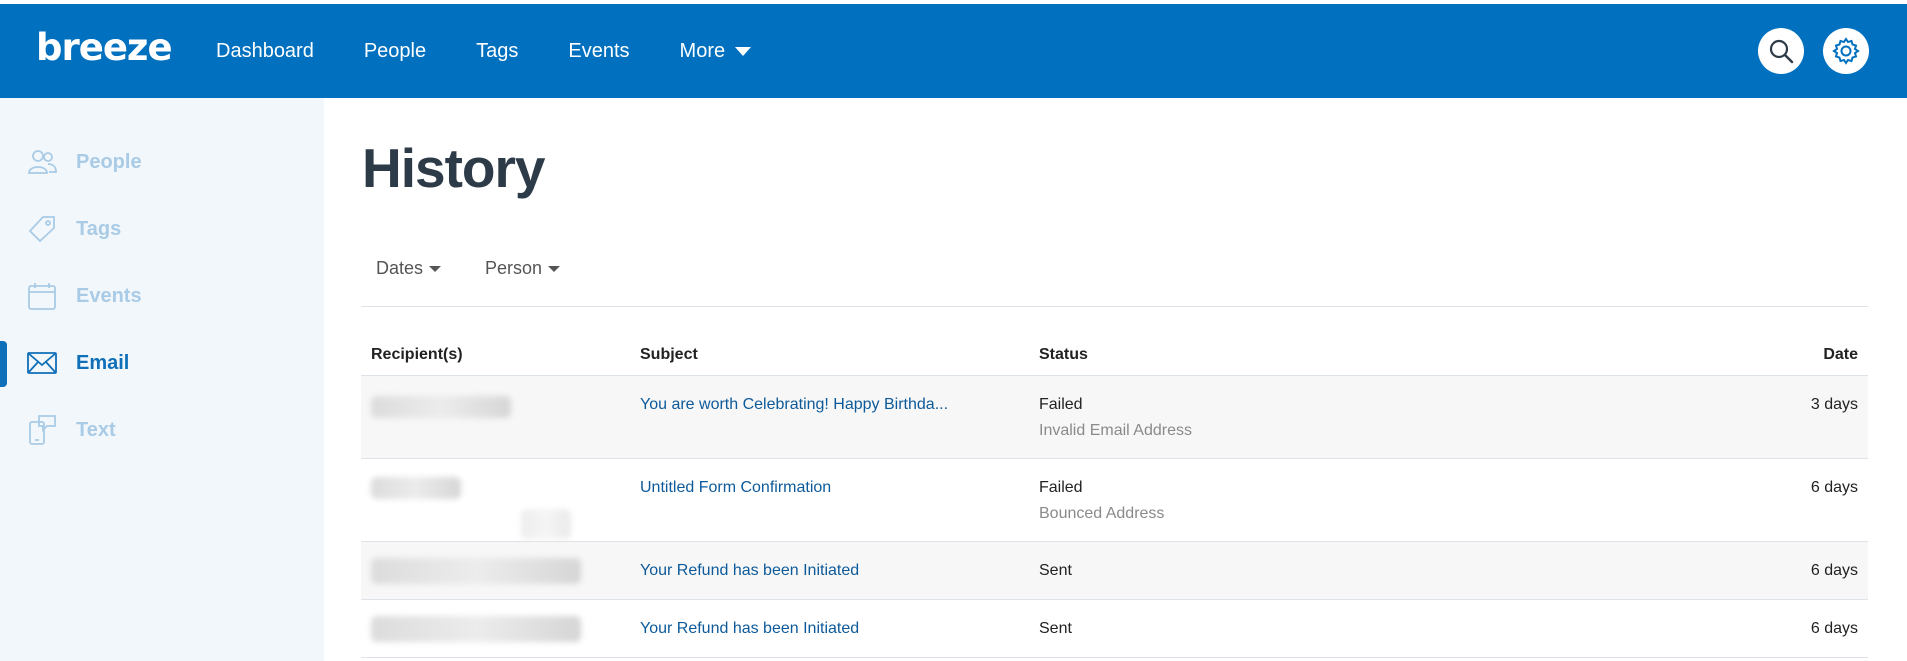  What do you see at coordinates (103, 362) in the screenshot?
I see `sidebar-item-label: Email` at bounding box center [103, 362].